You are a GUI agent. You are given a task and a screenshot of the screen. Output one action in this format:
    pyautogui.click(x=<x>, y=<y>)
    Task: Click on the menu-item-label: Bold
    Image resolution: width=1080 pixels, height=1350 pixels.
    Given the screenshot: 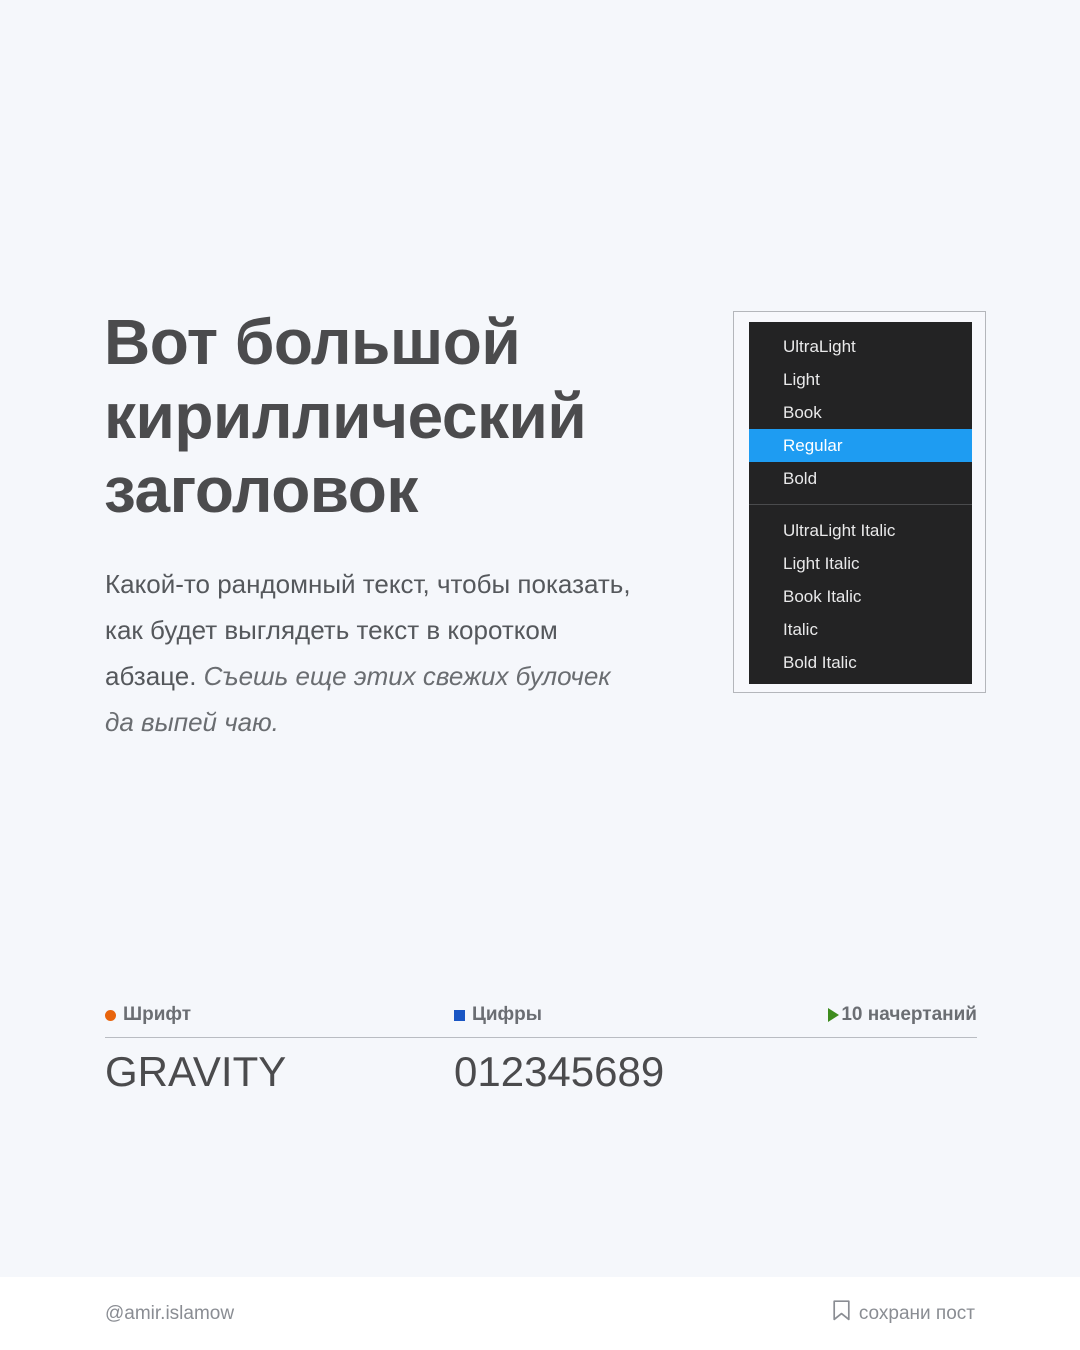 What is the action you would take?
    pyautogui.click(x=800, y=478)
    